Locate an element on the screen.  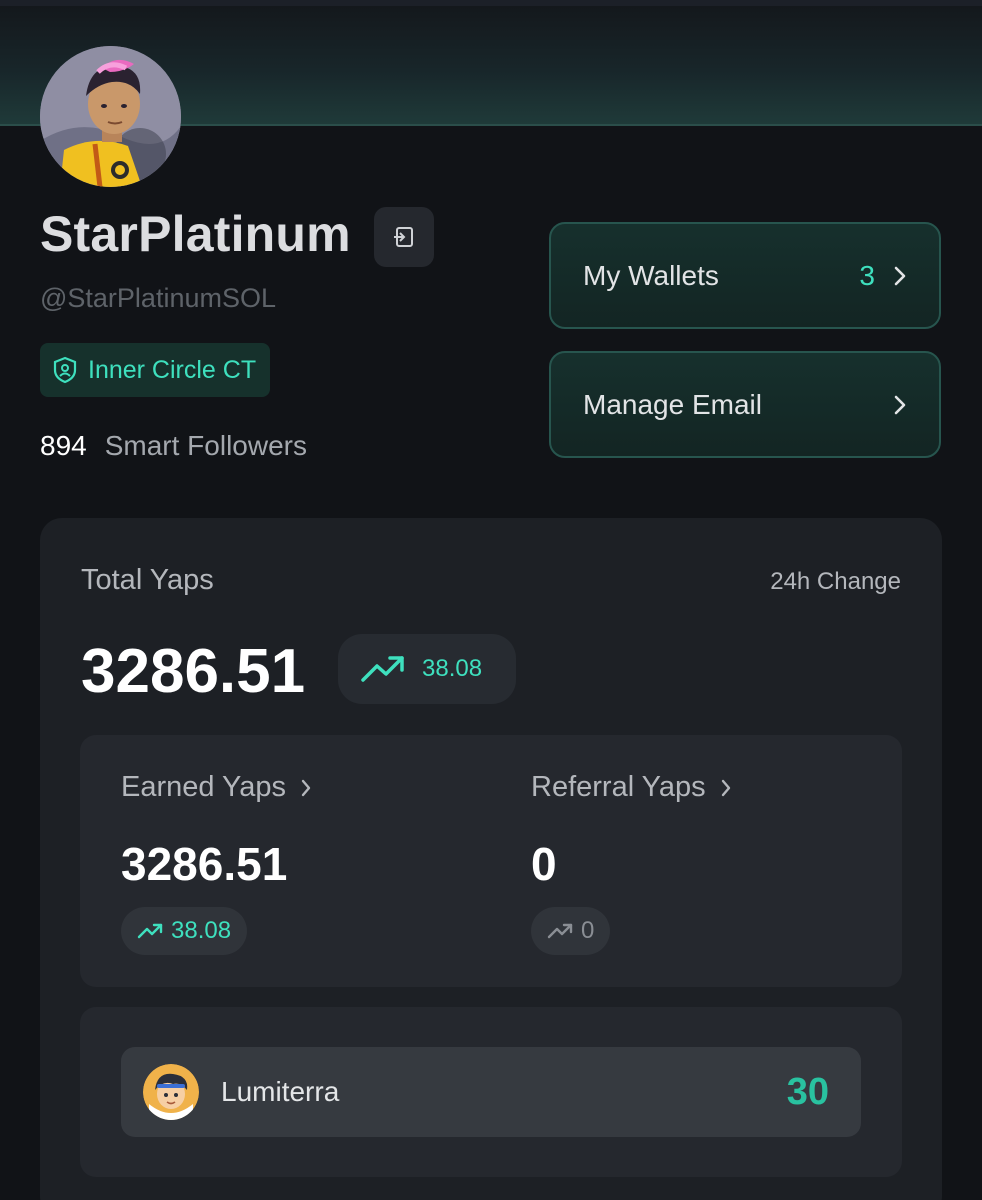
status-badge: Inner Circle CT is located at coordinates (155, 370).